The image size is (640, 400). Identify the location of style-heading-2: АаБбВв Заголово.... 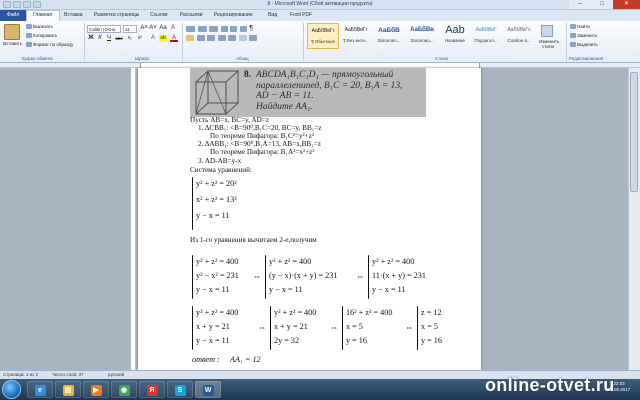
(422, 36).